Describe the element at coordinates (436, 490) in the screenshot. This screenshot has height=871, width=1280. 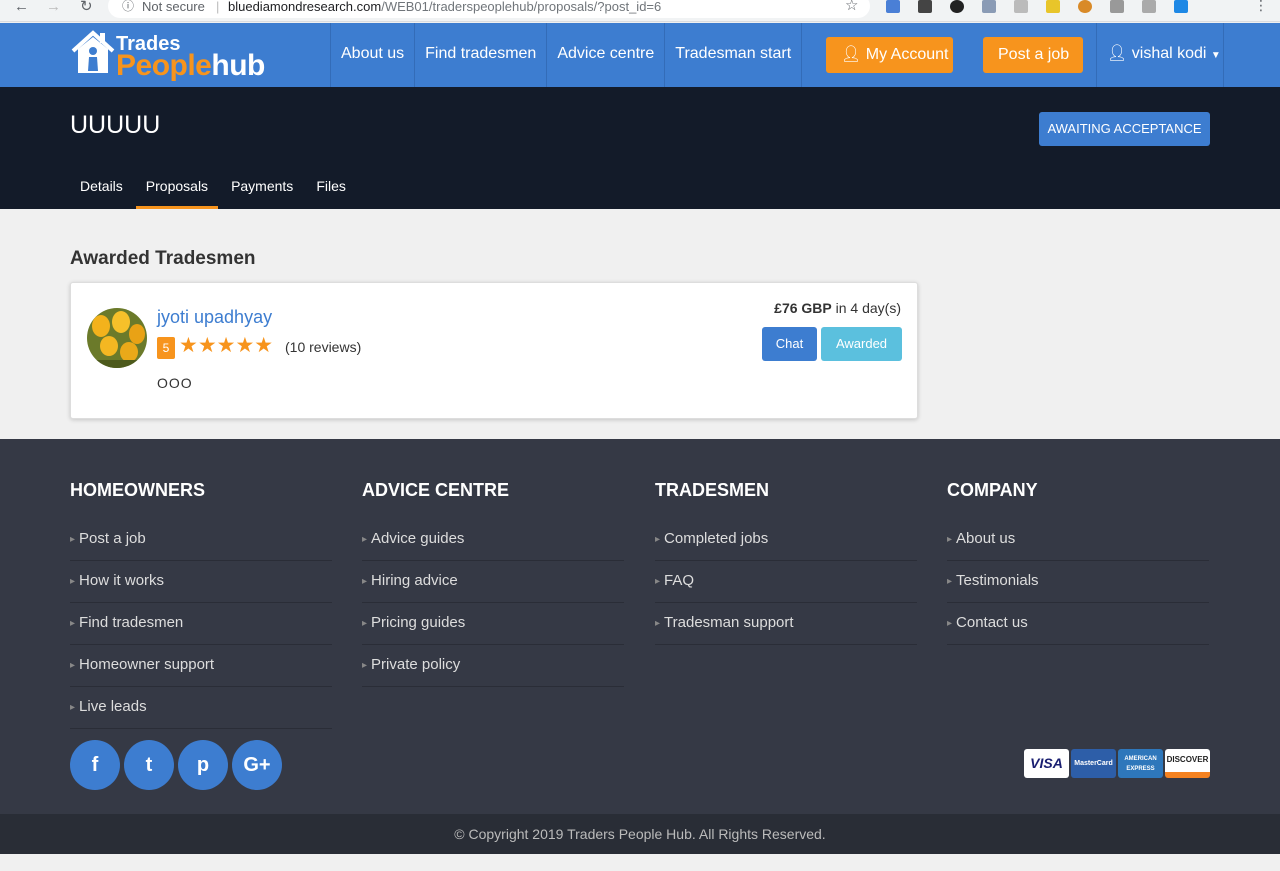
I see `footer-heading: ADVICE CENTRE` at that location.